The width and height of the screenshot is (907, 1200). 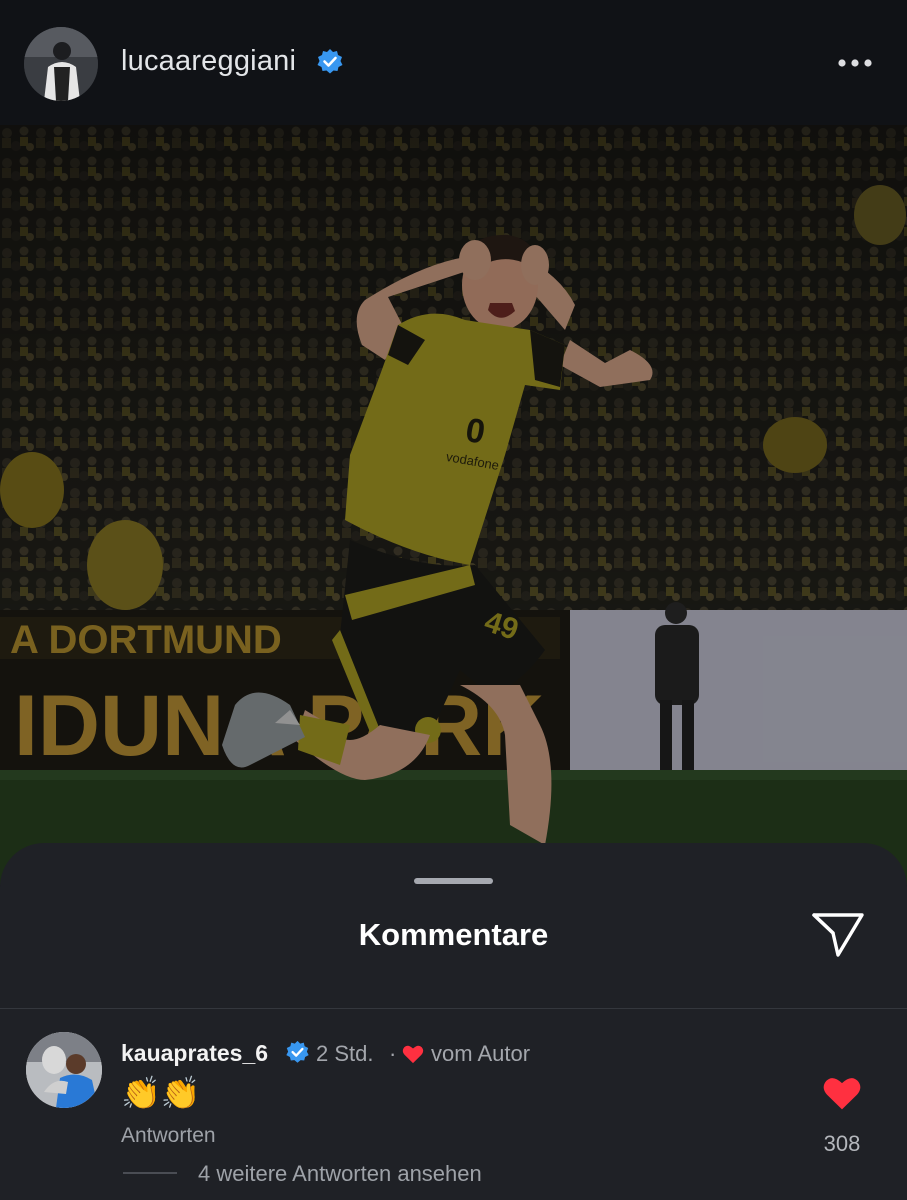 What do you see at coordinates (194, 1053) in the screenshot?
I see `comment-username: kauaprates_6` at bounding box center [194, 1053].